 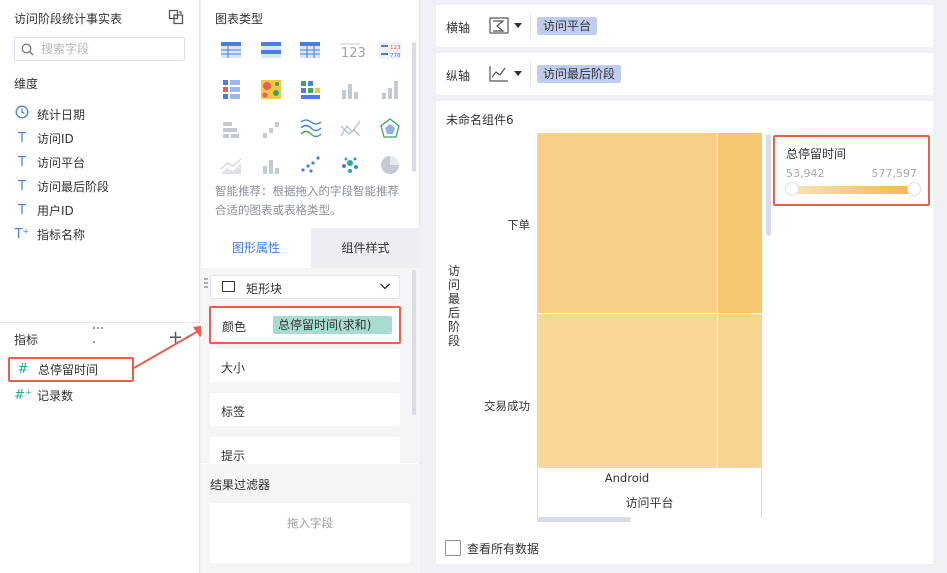 What do you see at coordinates (816, 154) in the screenshot?
I see `legend-title: 总停留时间` at bounding box center [816, 154].